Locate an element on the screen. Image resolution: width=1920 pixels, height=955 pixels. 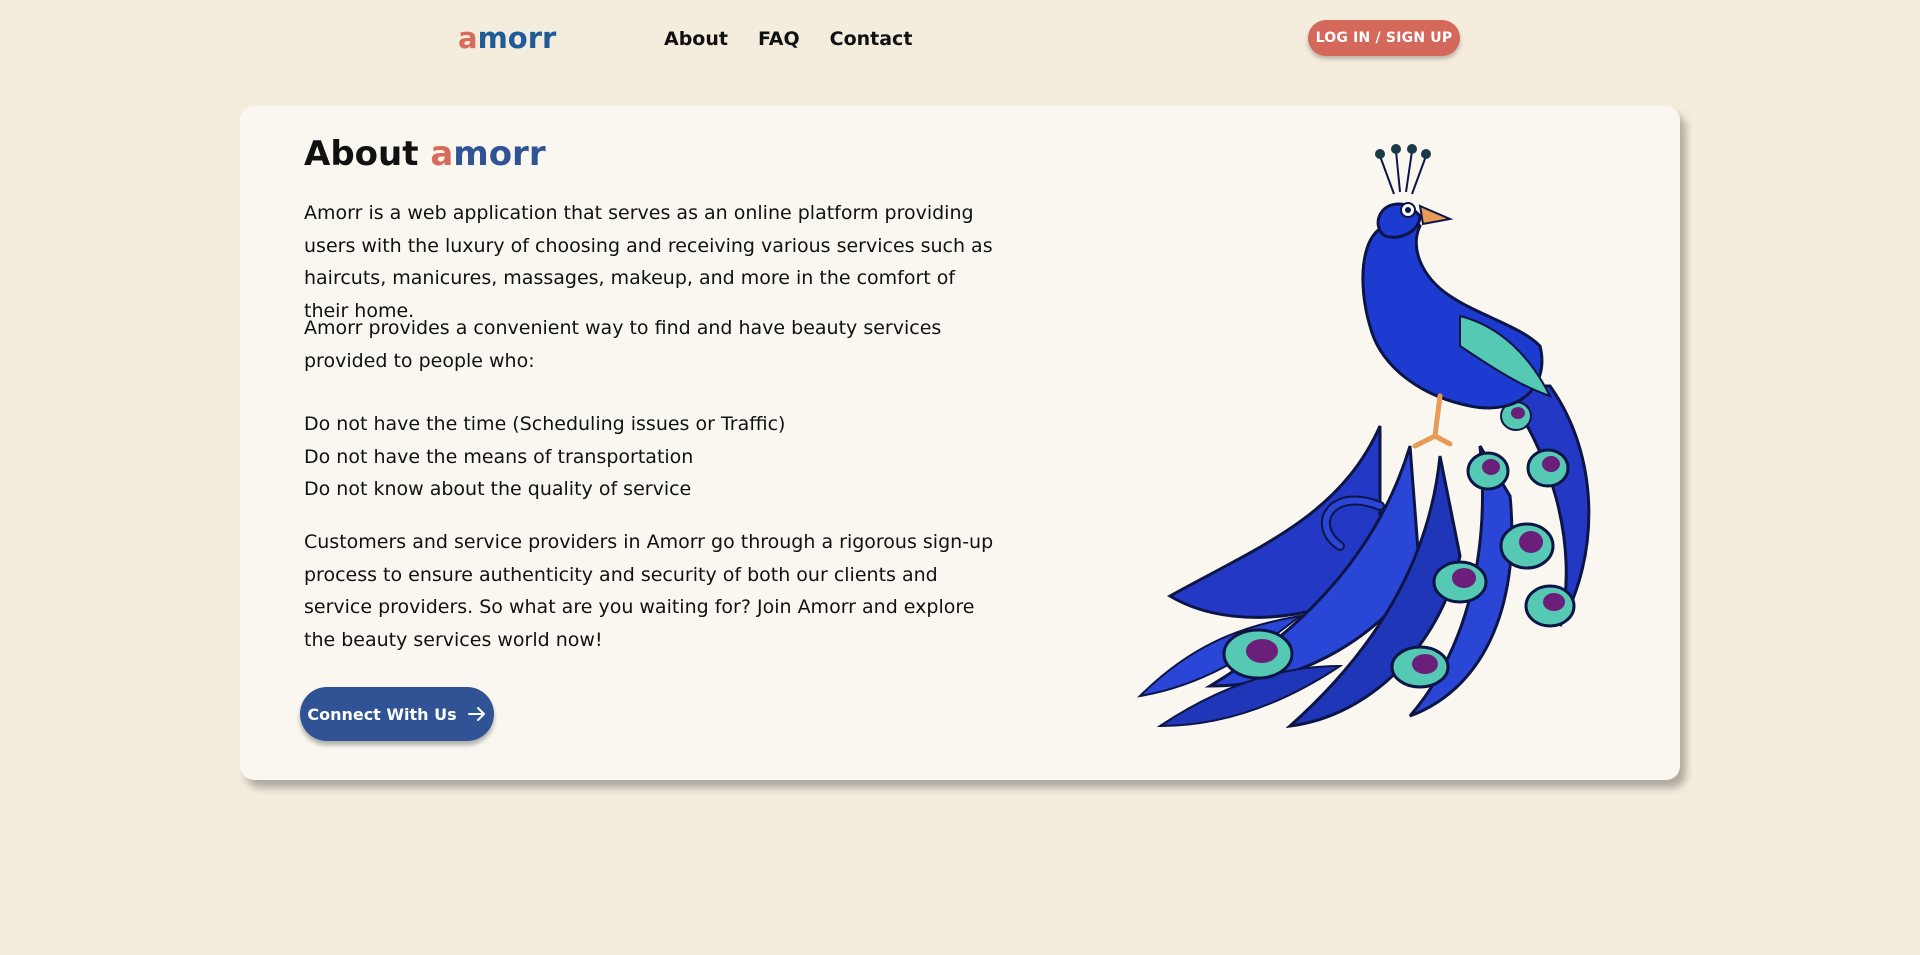
title-brand-rest: morr is located at coordinates (499, 154).